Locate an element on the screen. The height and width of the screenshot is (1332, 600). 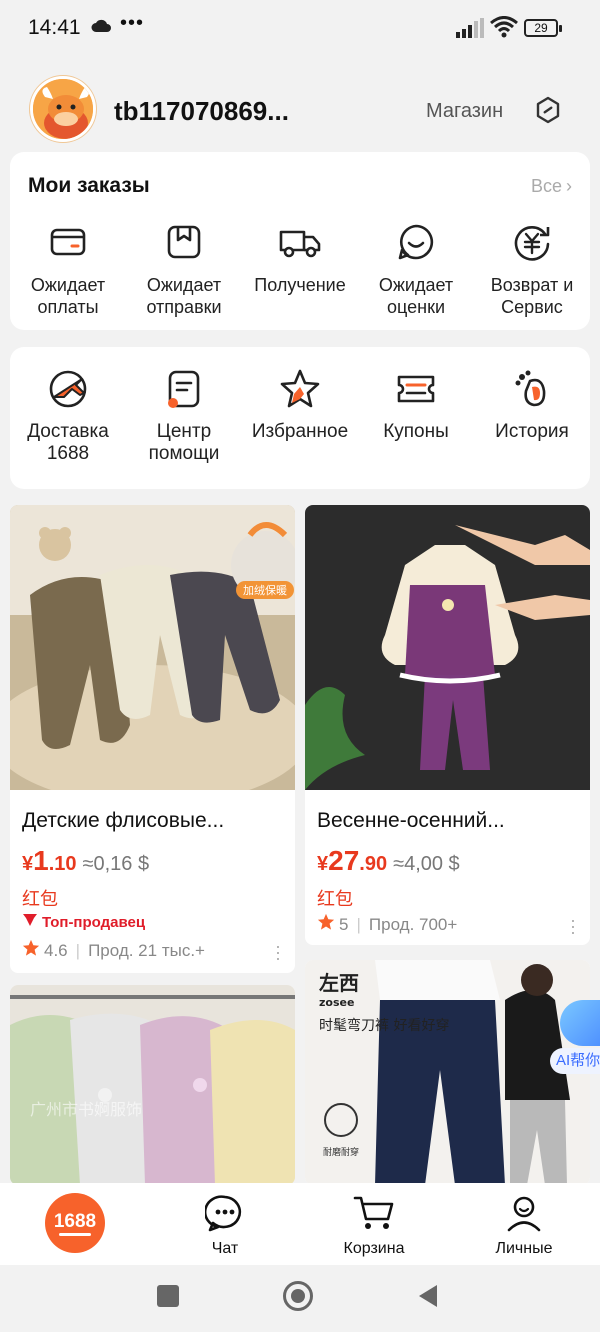
product-meta: 5 | Прод. 700+ is located at coordinates (387, 924).